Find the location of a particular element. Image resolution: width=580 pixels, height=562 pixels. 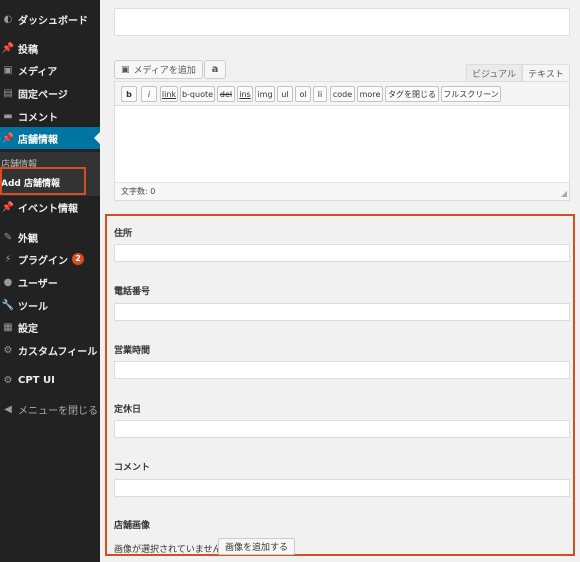

holiday-label: 定休日 is located at coordinates (128, 410).